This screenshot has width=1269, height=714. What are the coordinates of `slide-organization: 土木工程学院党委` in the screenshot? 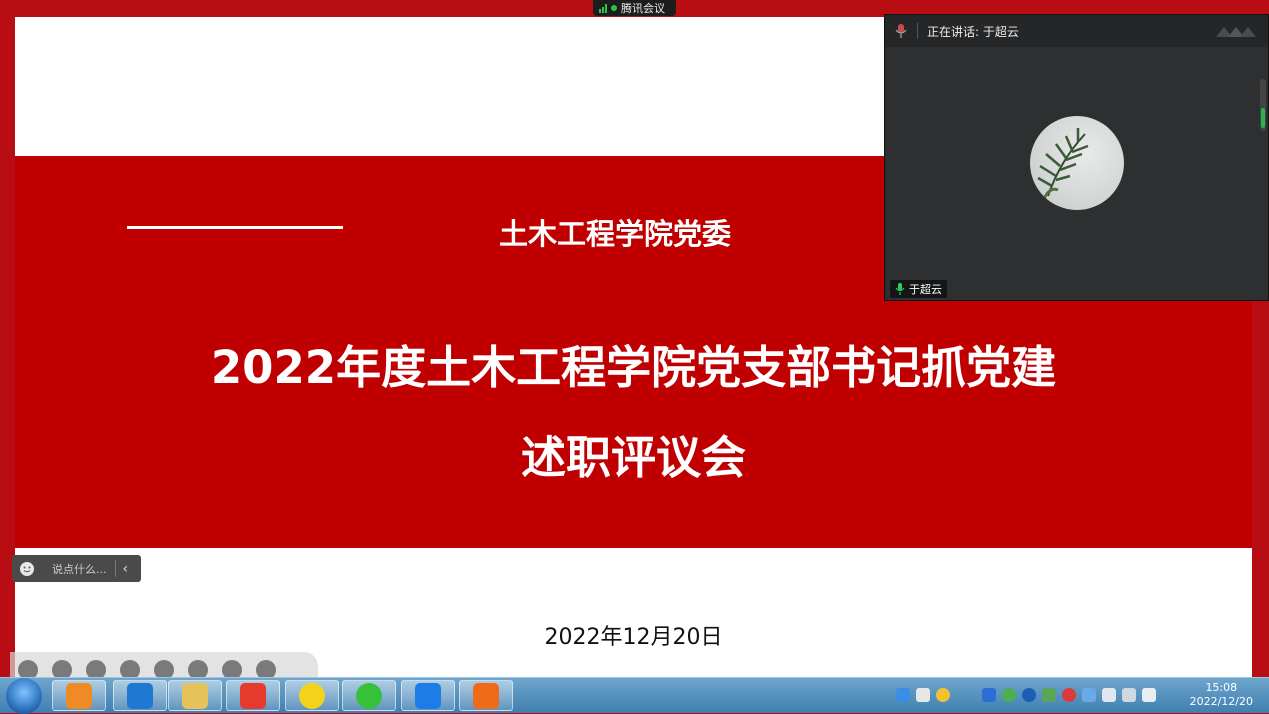 It's located at (615, 234).